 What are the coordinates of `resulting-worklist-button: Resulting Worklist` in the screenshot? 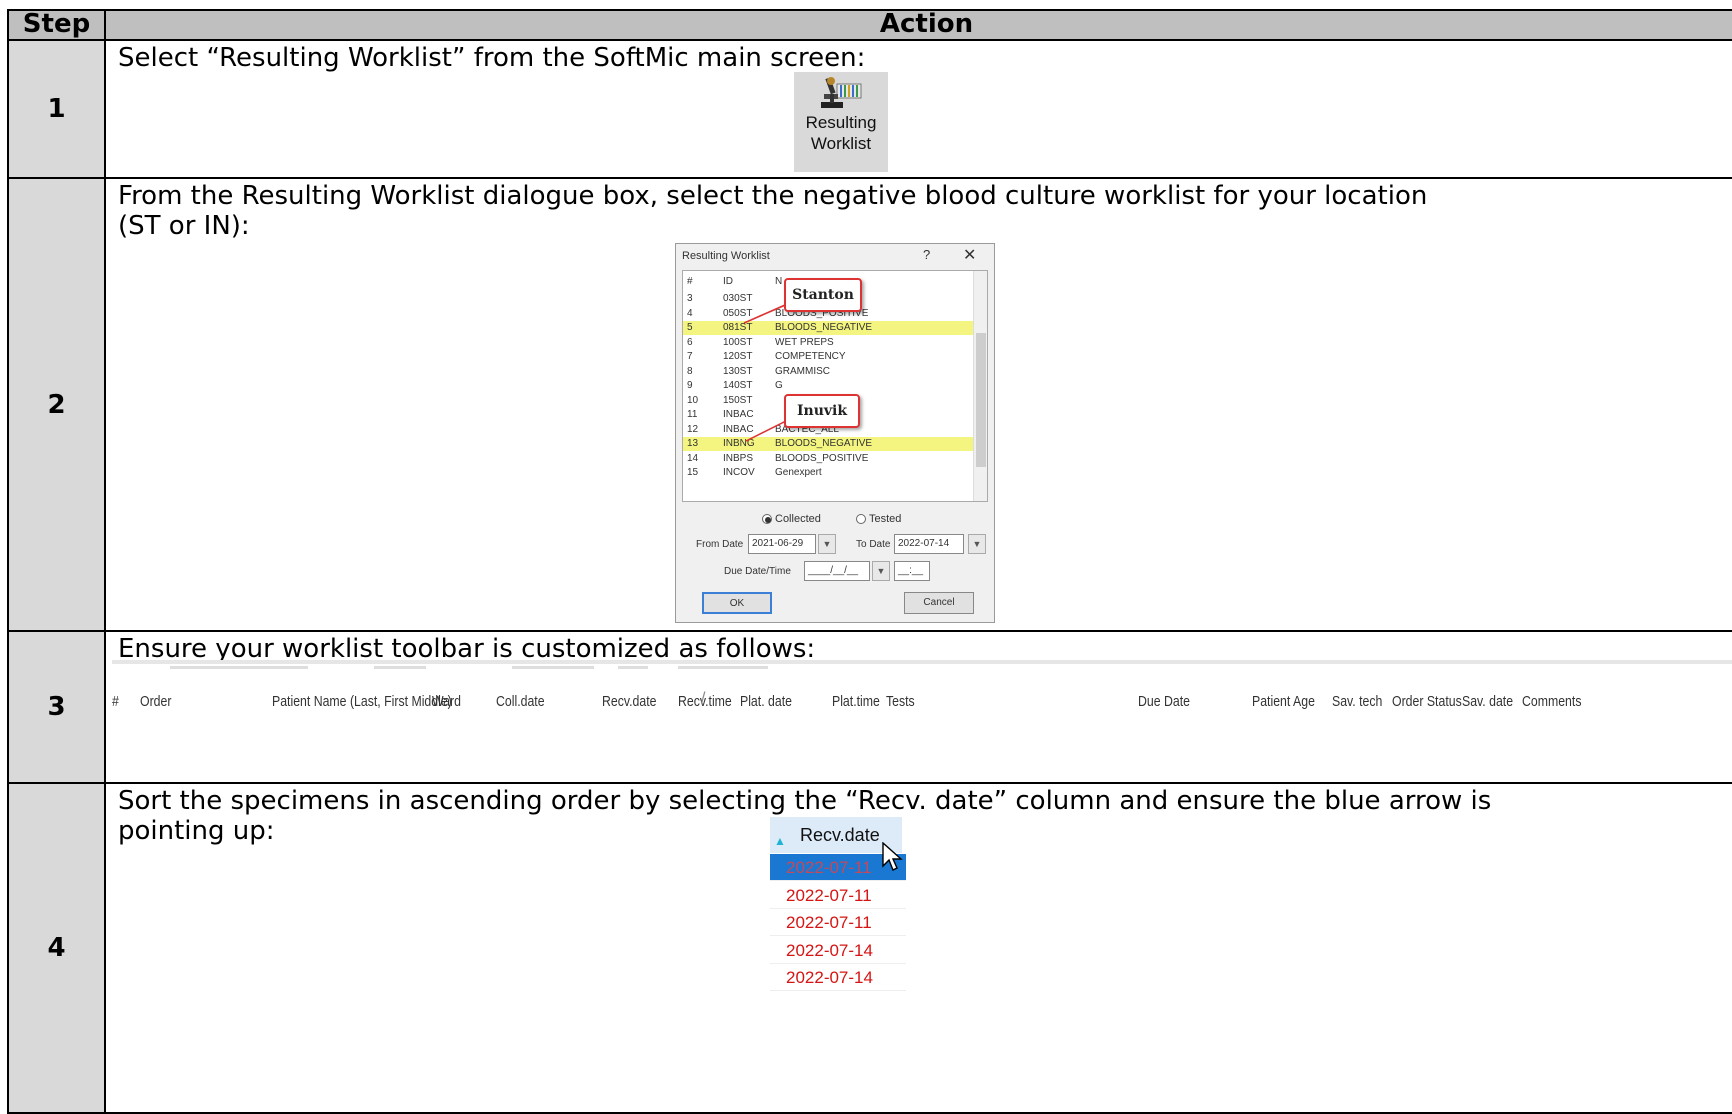 It's located at (841, 122).